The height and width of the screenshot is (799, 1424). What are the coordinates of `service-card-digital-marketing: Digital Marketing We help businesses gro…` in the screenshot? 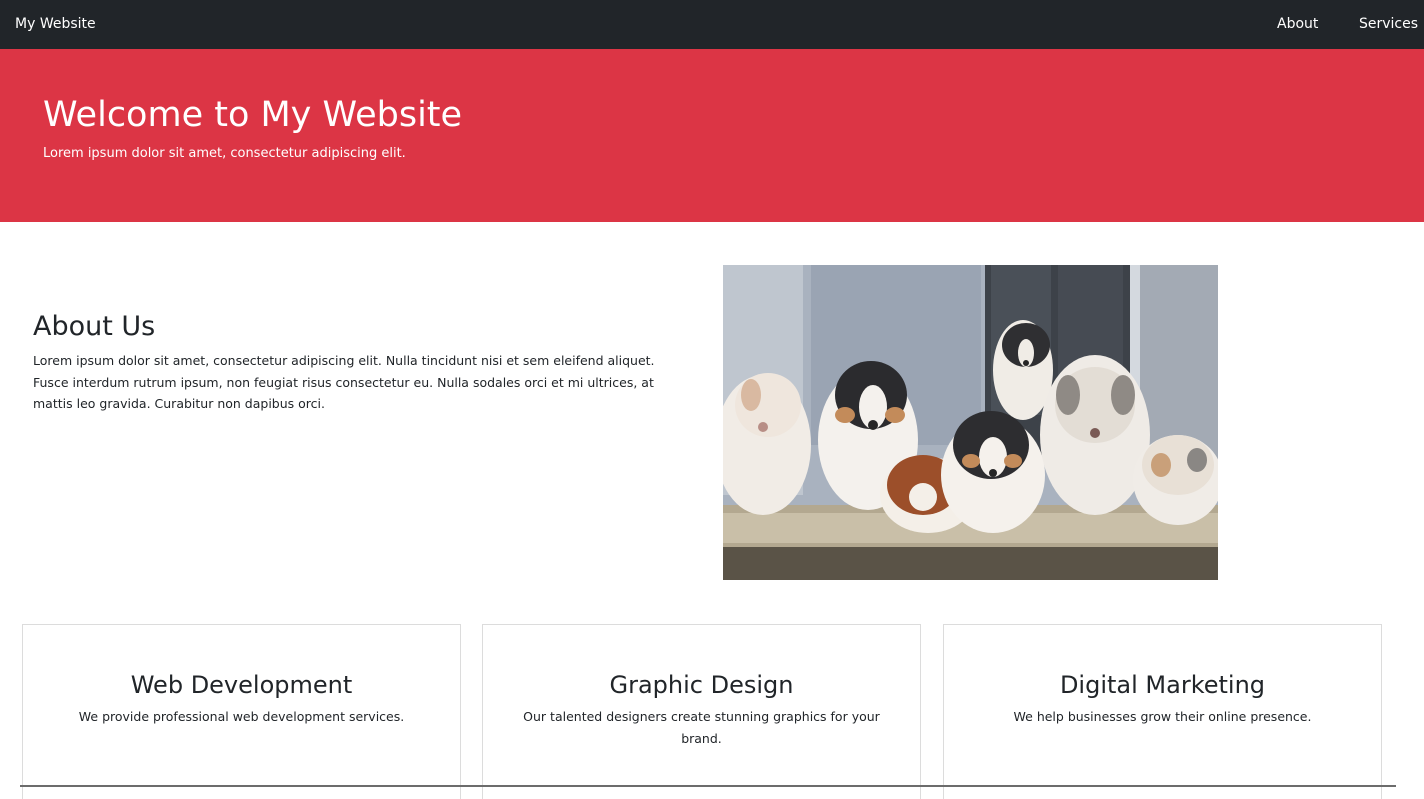 It's located at (1162, 711).